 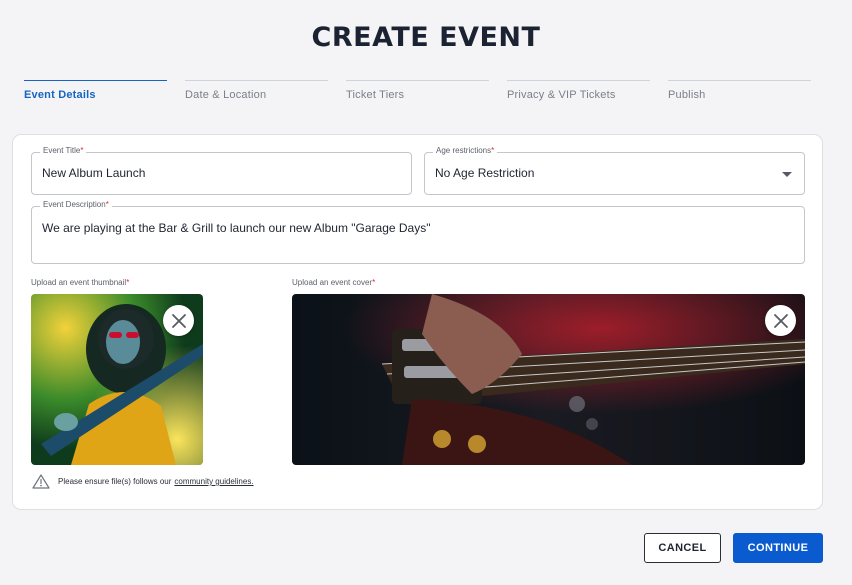 What do you see at coordinates (74, 204) in the screenshot?
I see `event-description-label: Event Description` at bounding box center [74, 204].